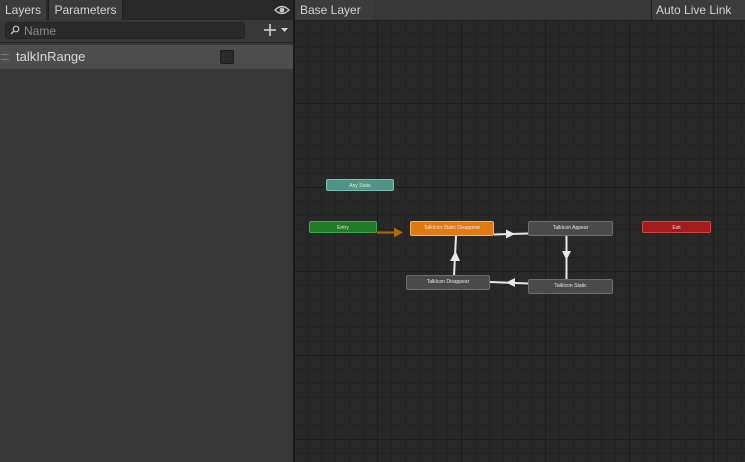  What do you see at coordinates (520, 10) in the screenshot?
I see `graph-toolbar: Base Layer Auto Live Link` at bounding box center [520, 10].